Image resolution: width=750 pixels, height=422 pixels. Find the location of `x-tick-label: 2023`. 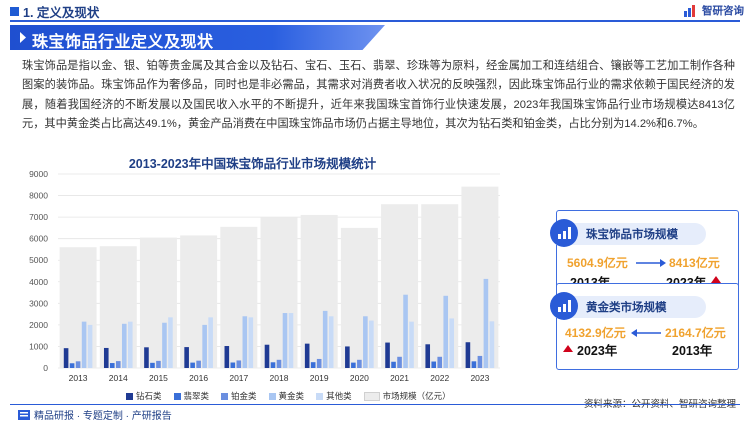

x-tick-label: 2023 is located at coordinates (479, 378).